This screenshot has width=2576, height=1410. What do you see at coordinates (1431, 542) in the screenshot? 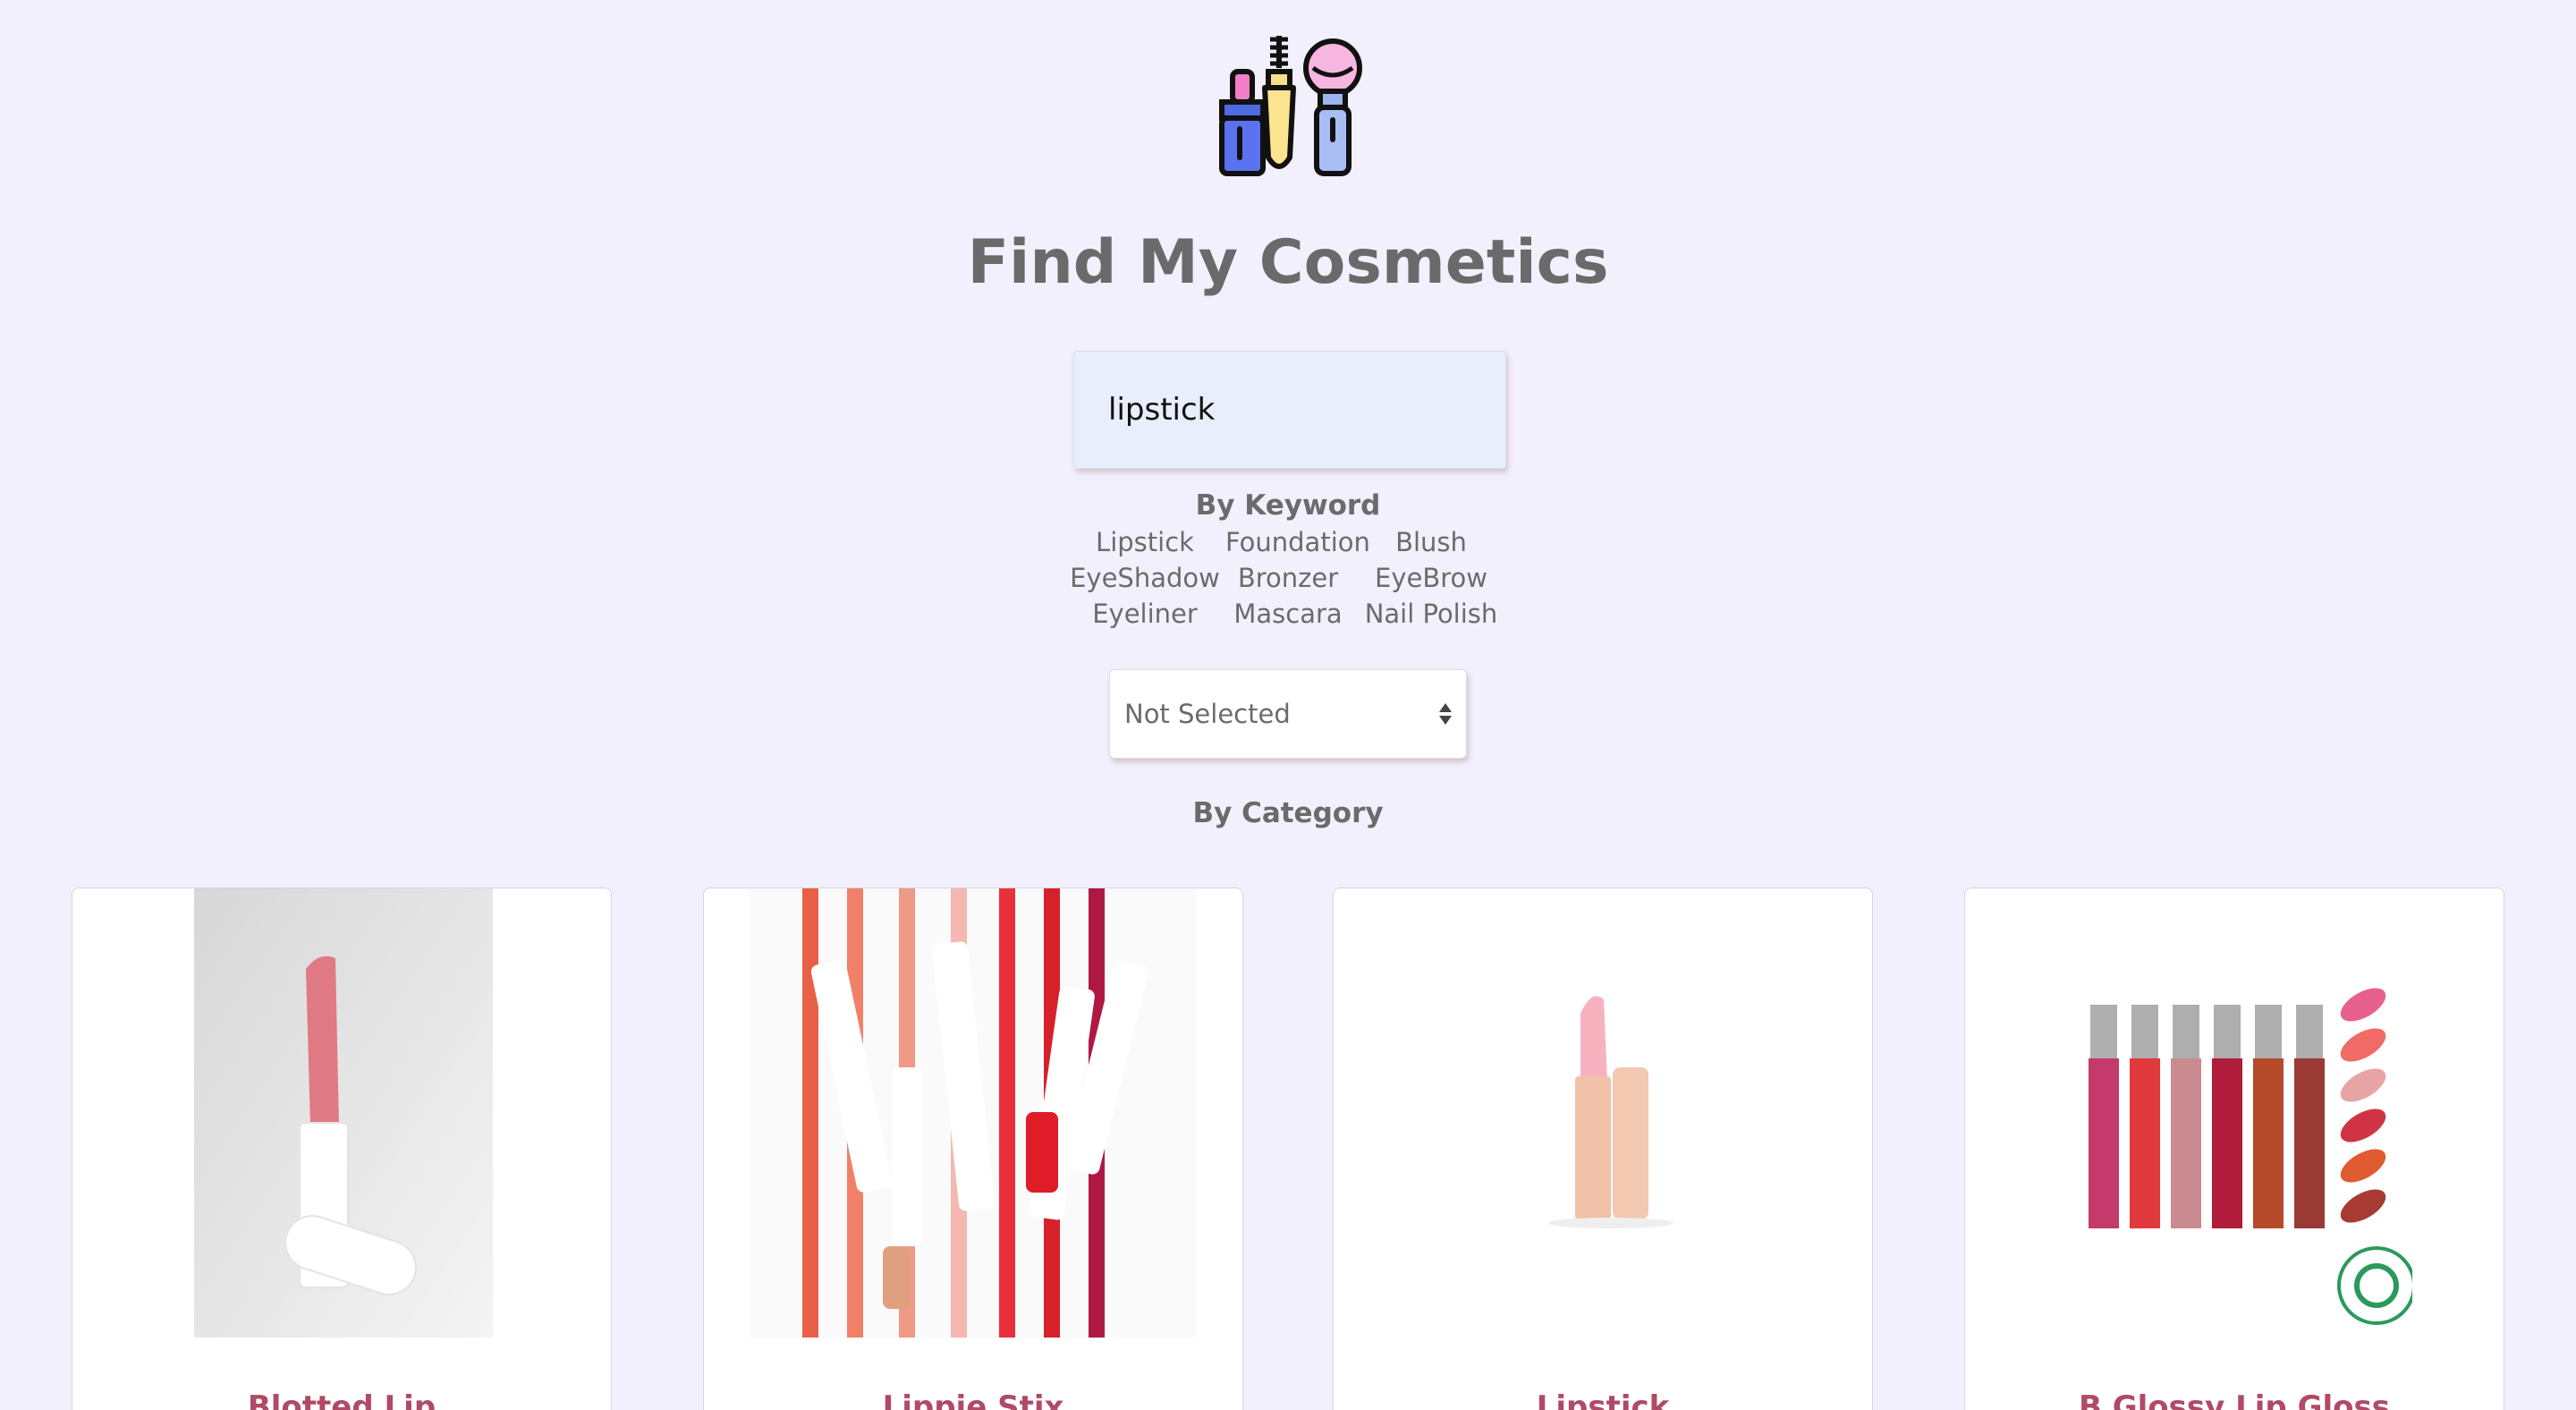
I see `keyword-blush: Blush` at bounding box center [1431, 542].